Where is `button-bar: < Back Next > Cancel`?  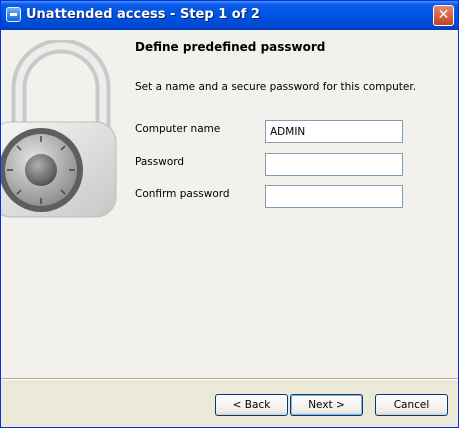
button-bar: < Back Next > Cancel is located at coordinates (229, 403).